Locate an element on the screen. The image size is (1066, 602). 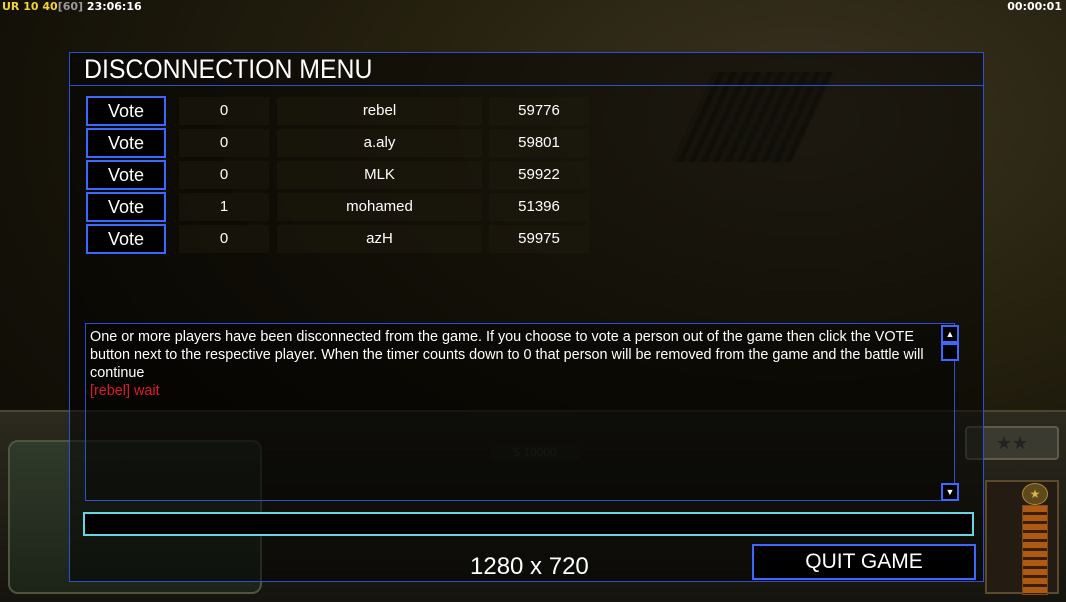
player-name: mohamed is located at coordinates (379, 207).